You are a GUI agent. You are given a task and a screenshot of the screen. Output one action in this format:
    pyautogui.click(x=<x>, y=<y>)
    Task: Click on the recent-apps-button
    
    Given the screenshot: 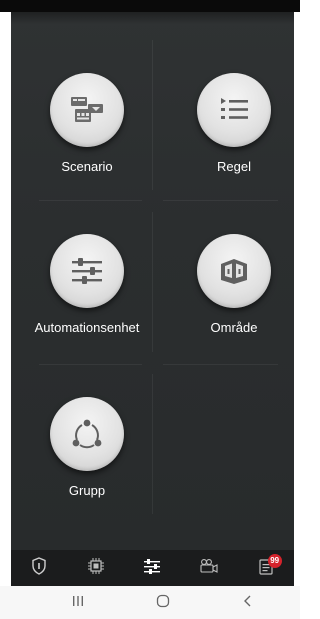 What is the action you would take?
    pyautogui.click(x=78, y=603)
    